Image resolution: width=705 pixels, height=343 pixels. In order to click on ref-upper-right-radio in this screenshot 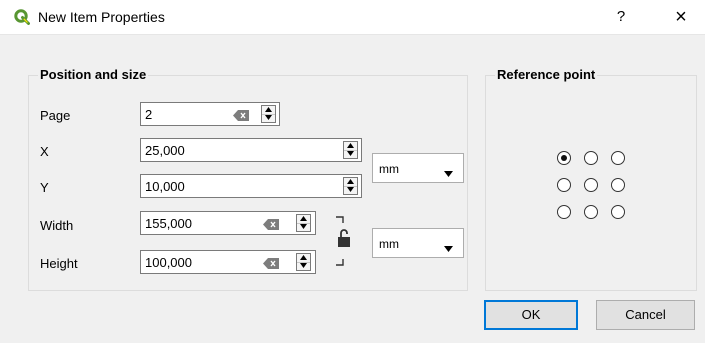, I will do `click(618, 158)`.